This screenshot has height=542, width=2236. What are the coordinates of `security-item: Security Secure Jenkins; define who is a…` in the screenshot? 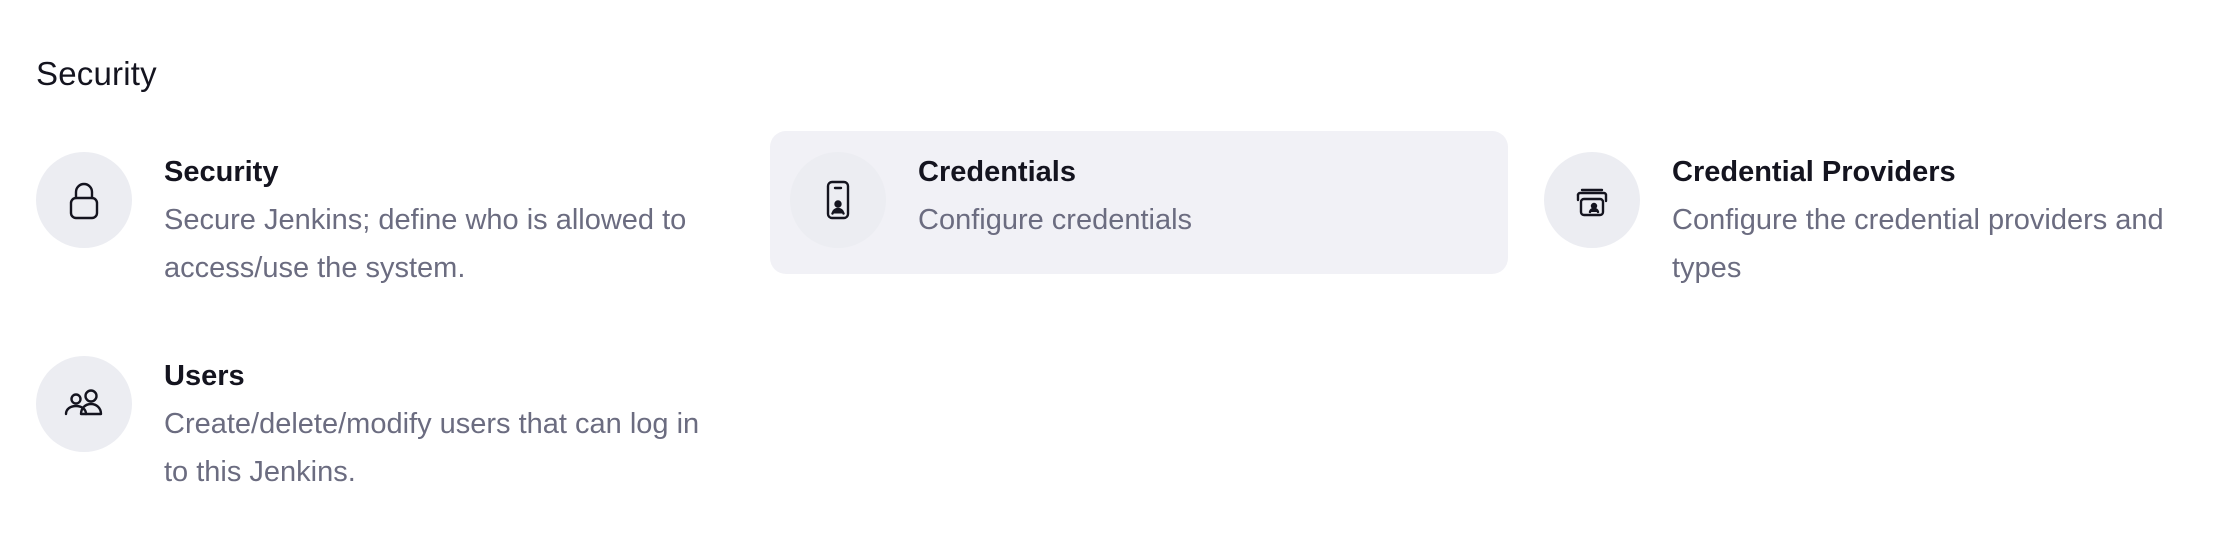 It's located at (381, 222).